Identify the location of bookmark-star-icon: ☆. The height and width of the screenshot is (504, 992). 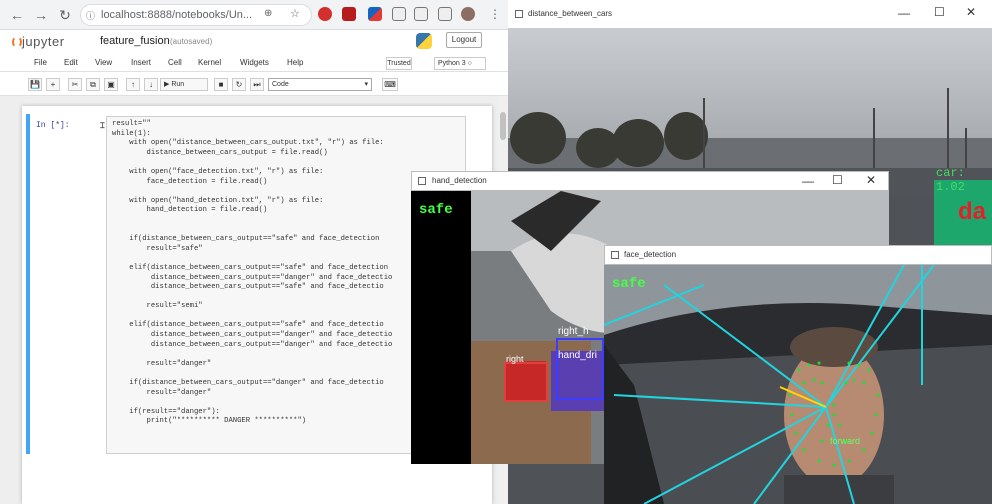
(295, 13).